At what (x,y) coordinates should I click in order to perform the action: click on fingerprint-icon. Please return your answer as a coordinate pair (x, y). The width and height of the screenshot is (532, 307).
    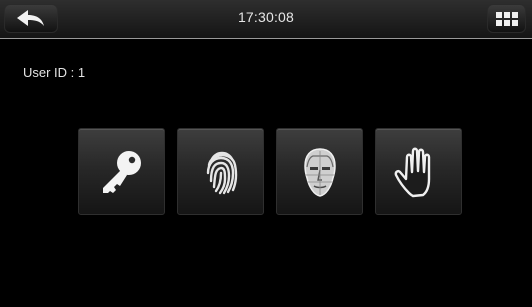
    Looking at the image, I should click on (222, 173).